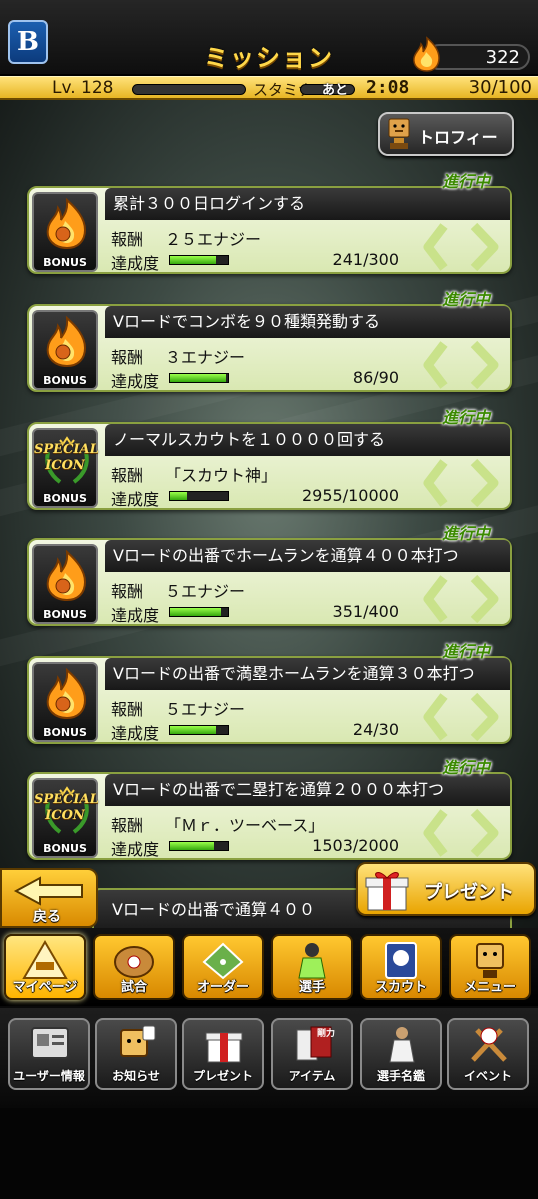 The image size is (538, 1199). Describe the element at coordinates (136, 1054) in the screenshot. I see `nav-sub-item: お知らせ` at that location.